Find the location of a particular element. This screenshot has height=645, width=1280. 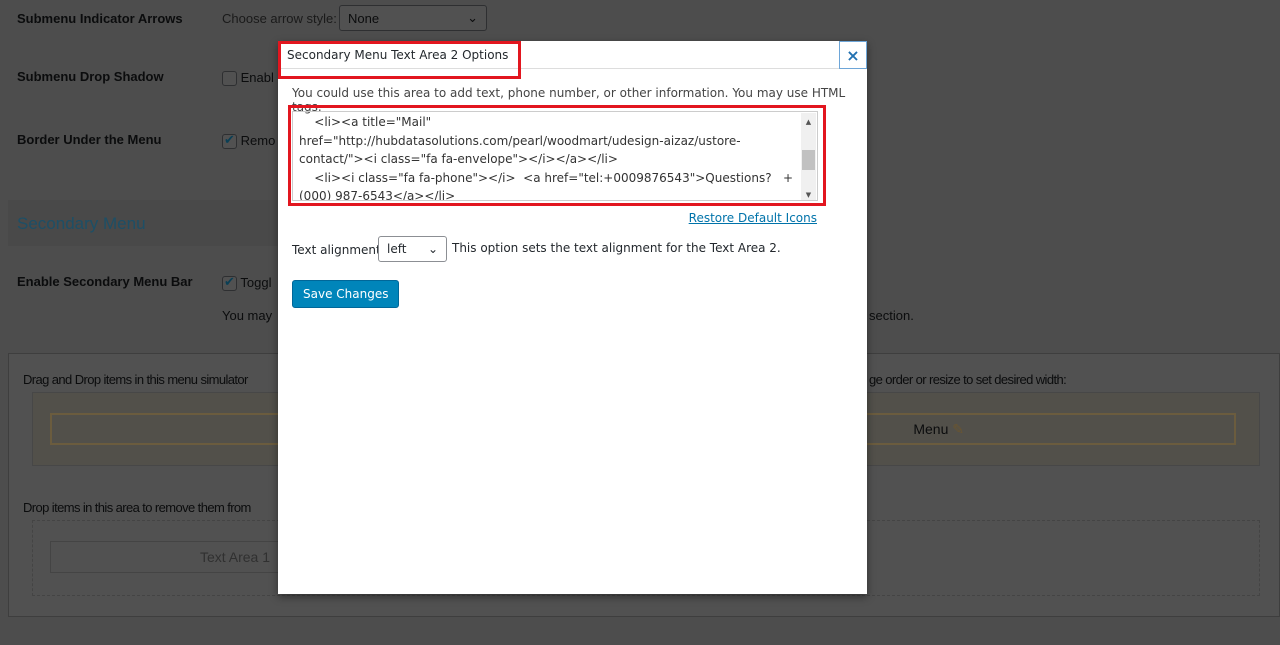

close-button: × is located at coordinates (853, 55).